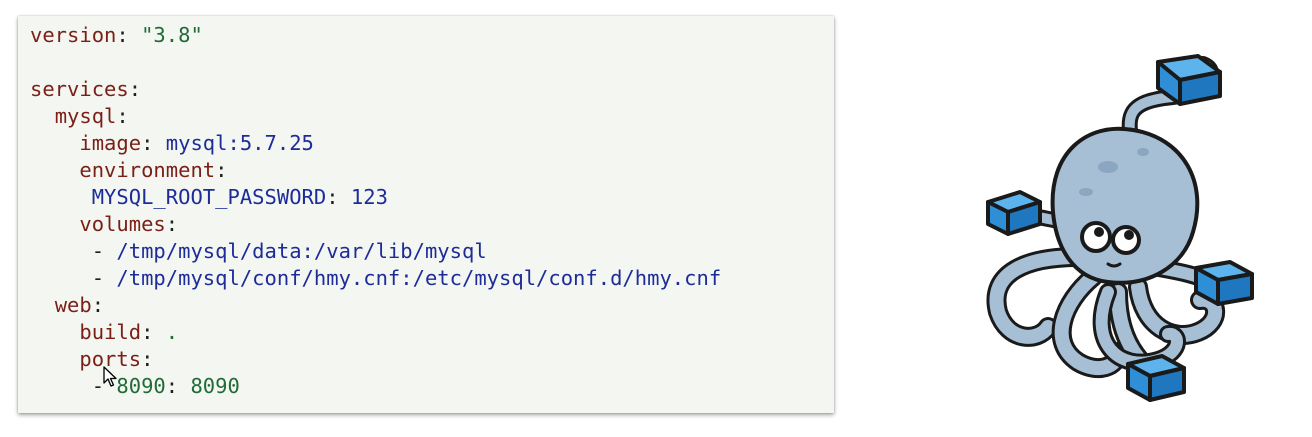  Describe the element at coordinates (153, 170) in the screenshot. I see `code-line-environment: environment:` at that location.